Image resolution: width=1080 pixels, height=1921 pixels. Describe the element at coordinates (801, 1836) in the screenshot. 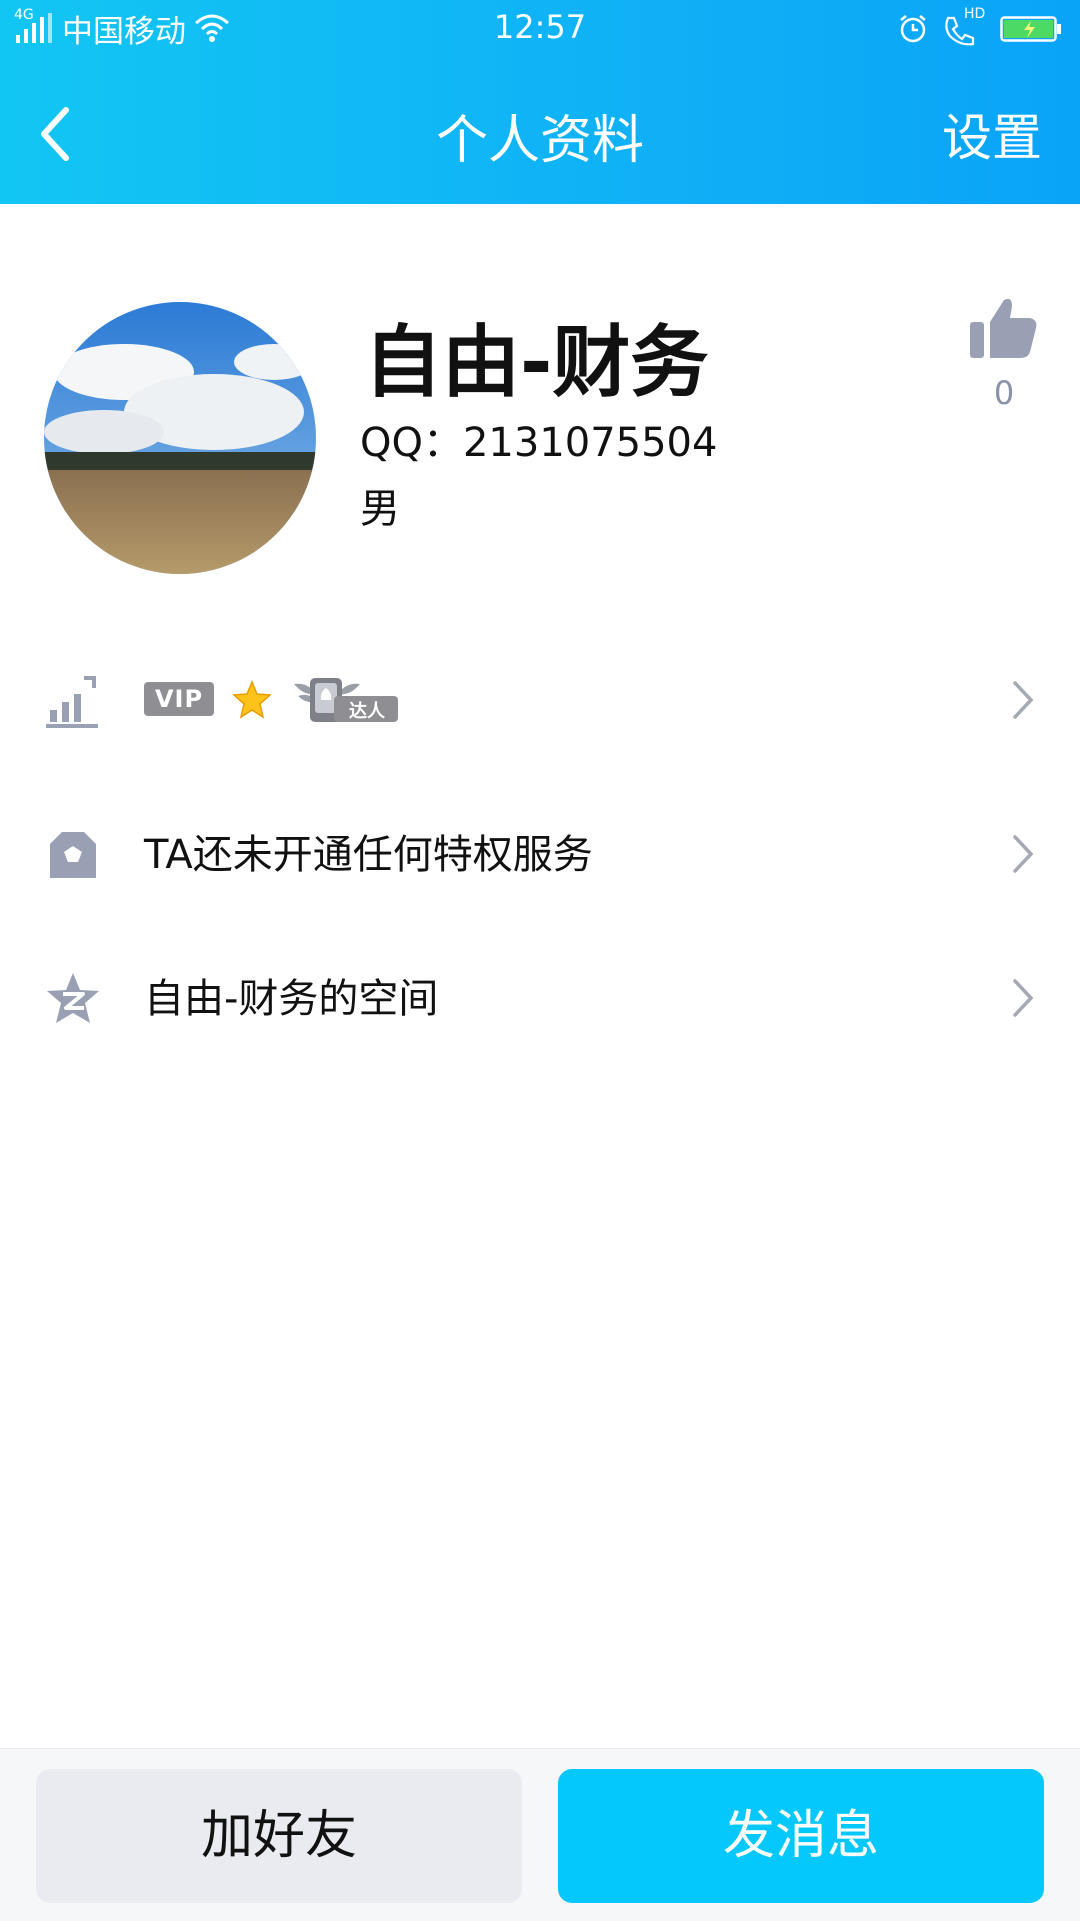

I see `send-message-button: 发消息` at that location.